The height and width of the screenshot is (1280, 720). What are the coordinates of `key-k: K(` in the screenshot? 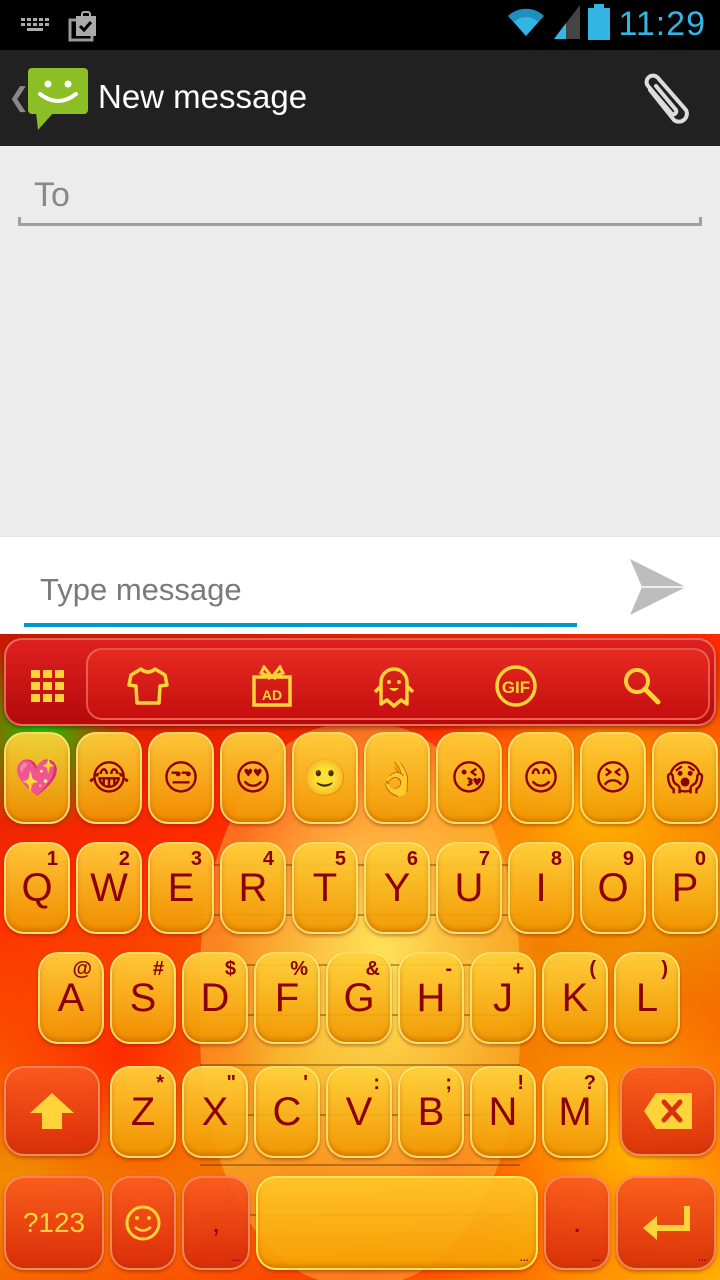 It's located at (575, 998).